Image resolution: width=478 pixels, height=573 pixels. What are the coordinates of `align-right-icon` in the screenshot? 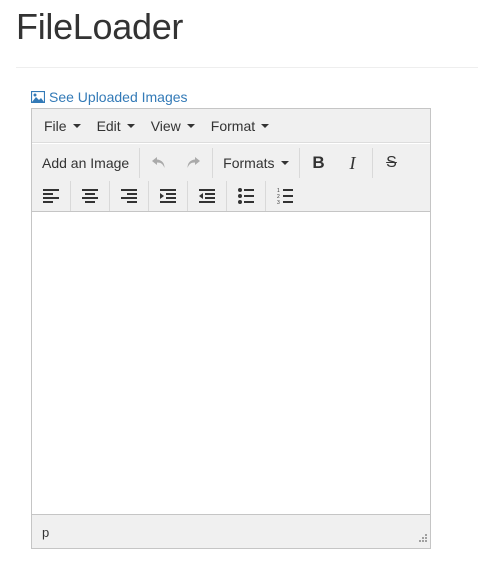 It's located at (129, 196).